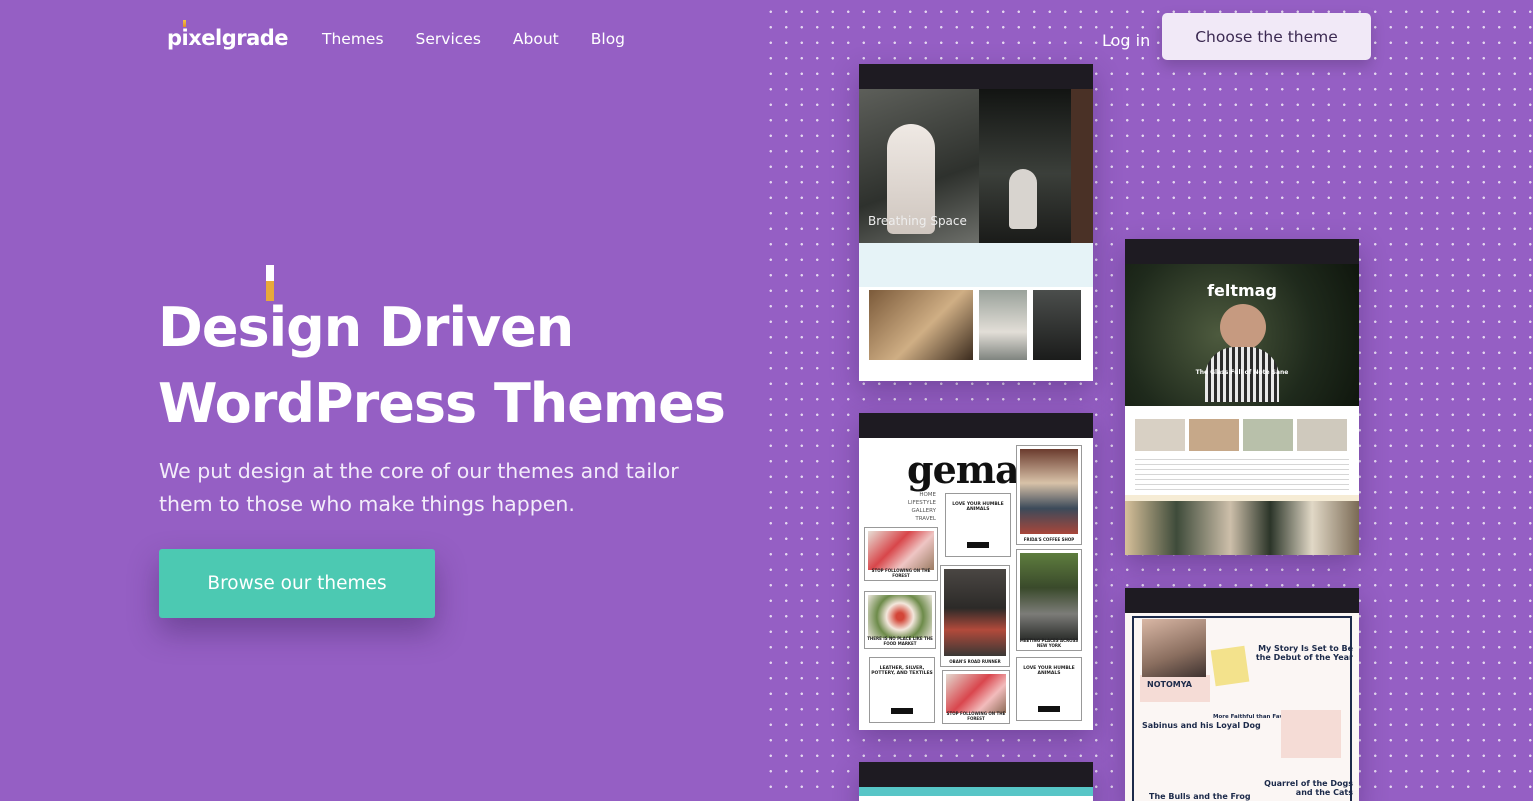  Describe the element at coordinates (228, 38) in the screenshot. I see `logo-text: pixelgrade` at that location.